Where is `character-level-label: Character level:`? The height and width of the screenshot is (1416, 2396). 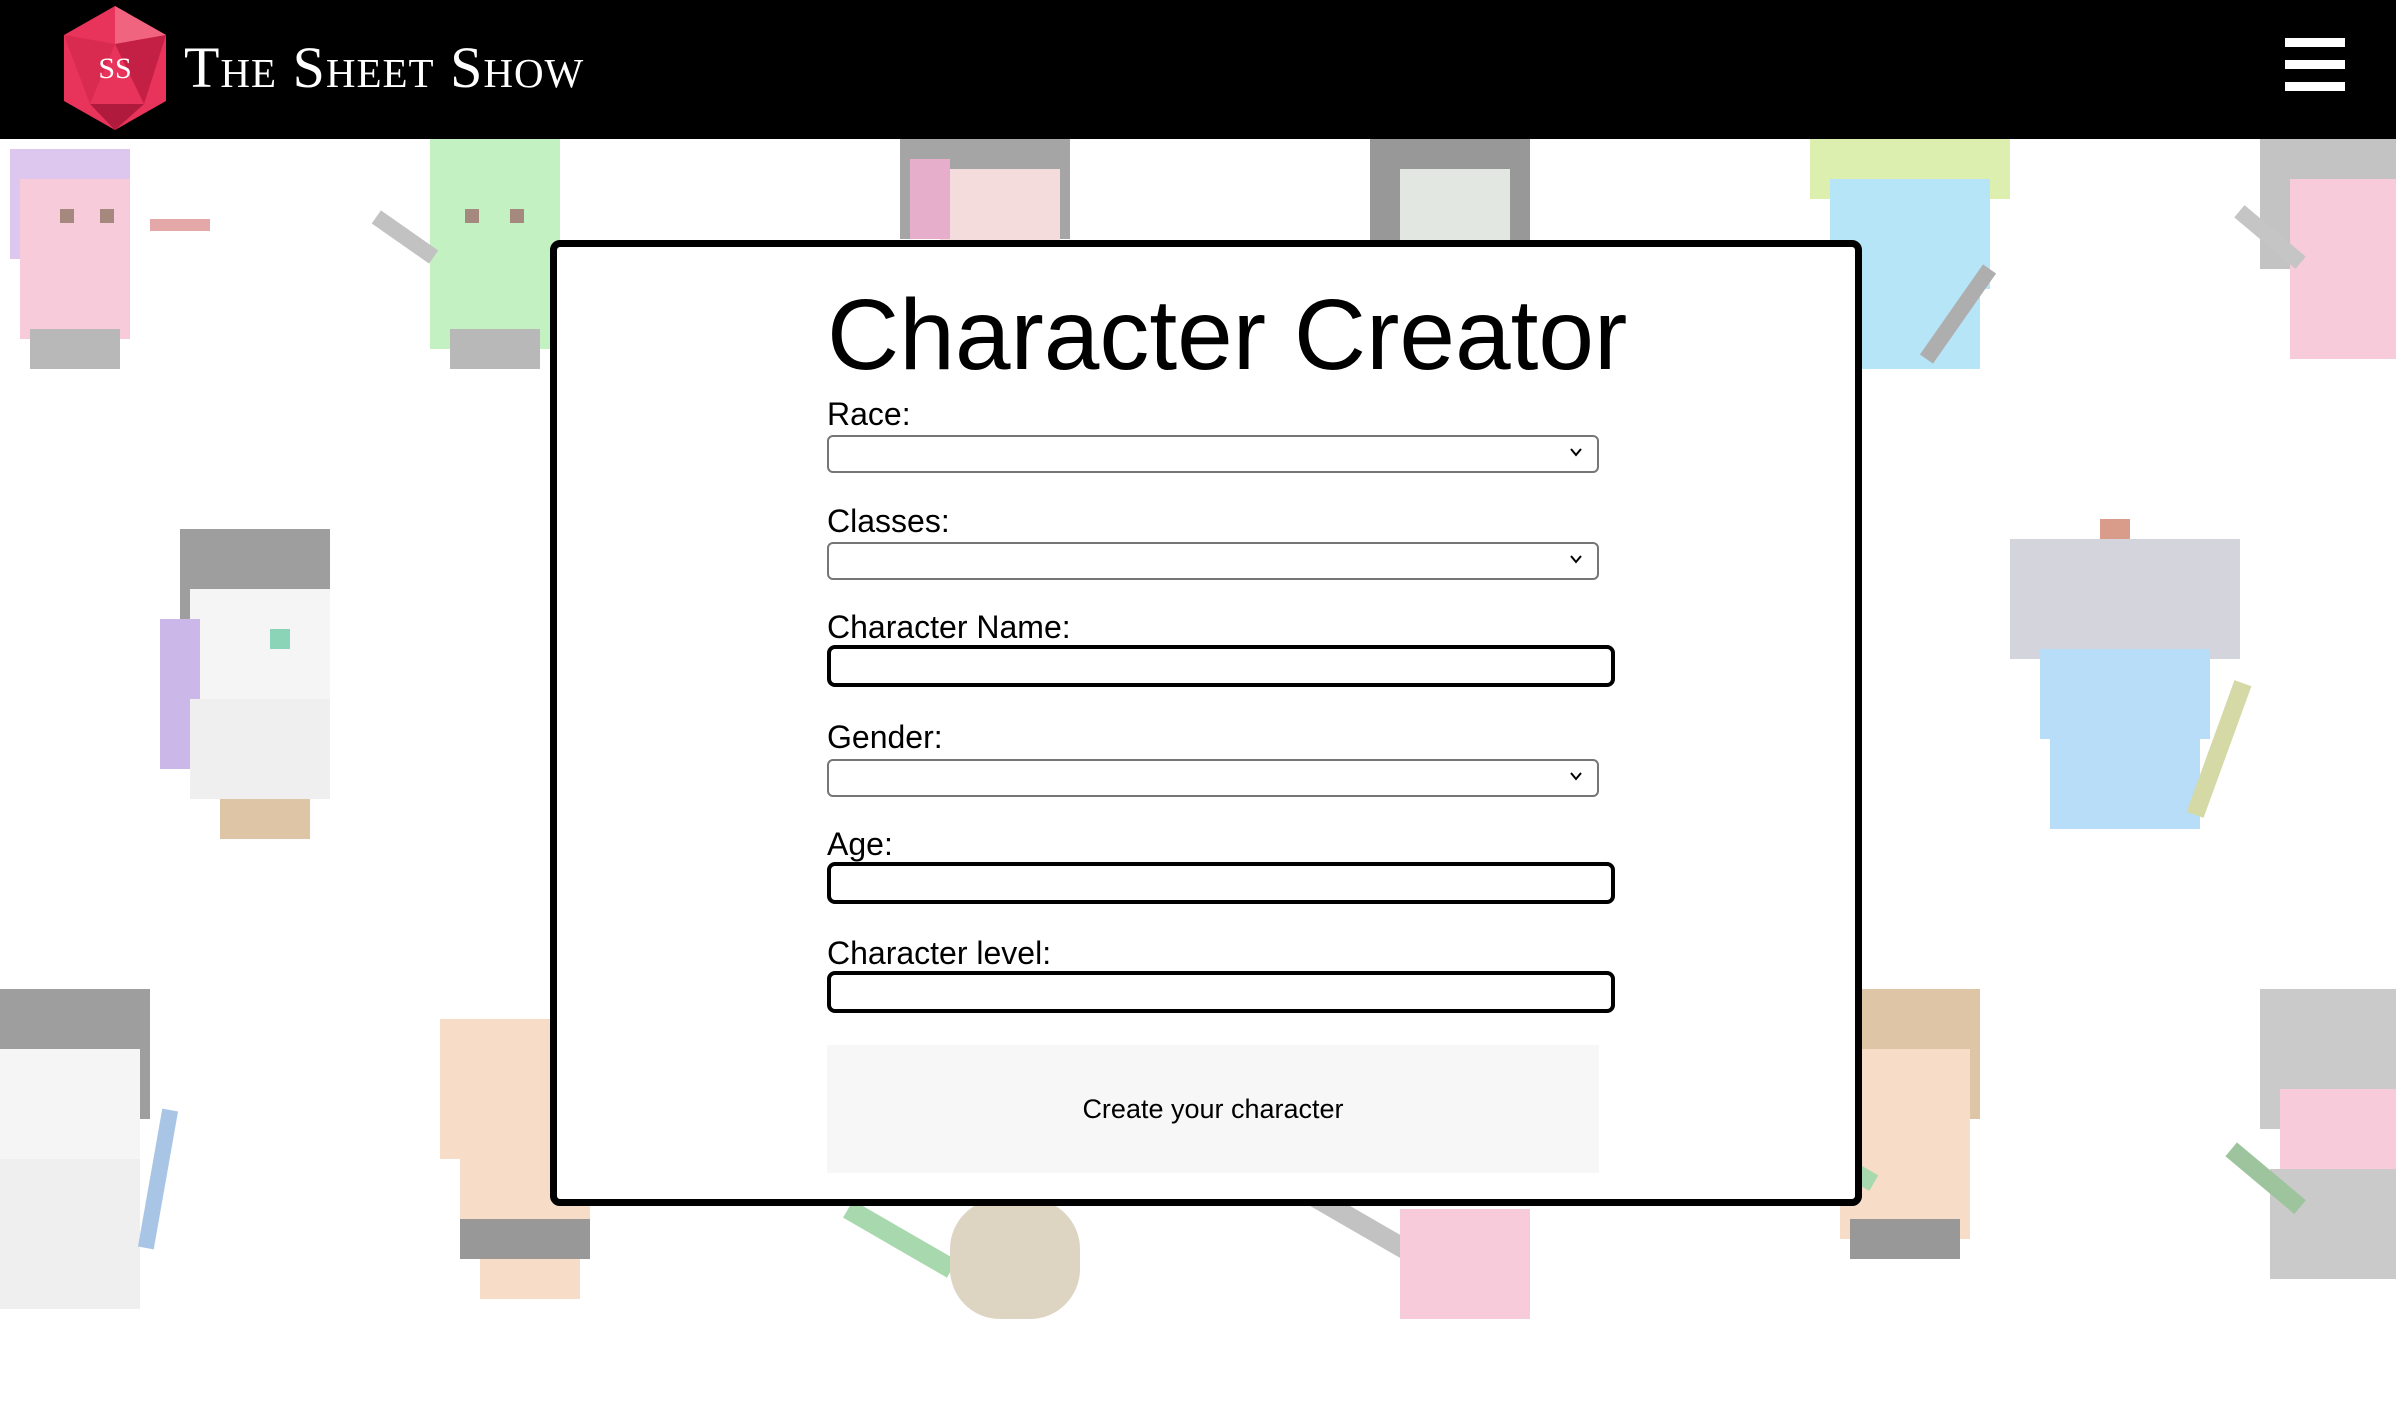 character-level-label: Character level: is located at coordinates (939, 953).